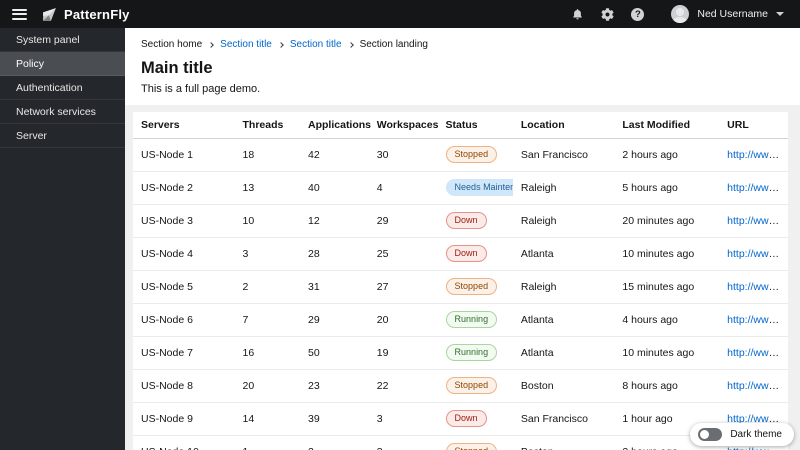 This screenshot has height=450, width=800. I want to click on dark-theme-label: Dark theme, so click(756, 434).